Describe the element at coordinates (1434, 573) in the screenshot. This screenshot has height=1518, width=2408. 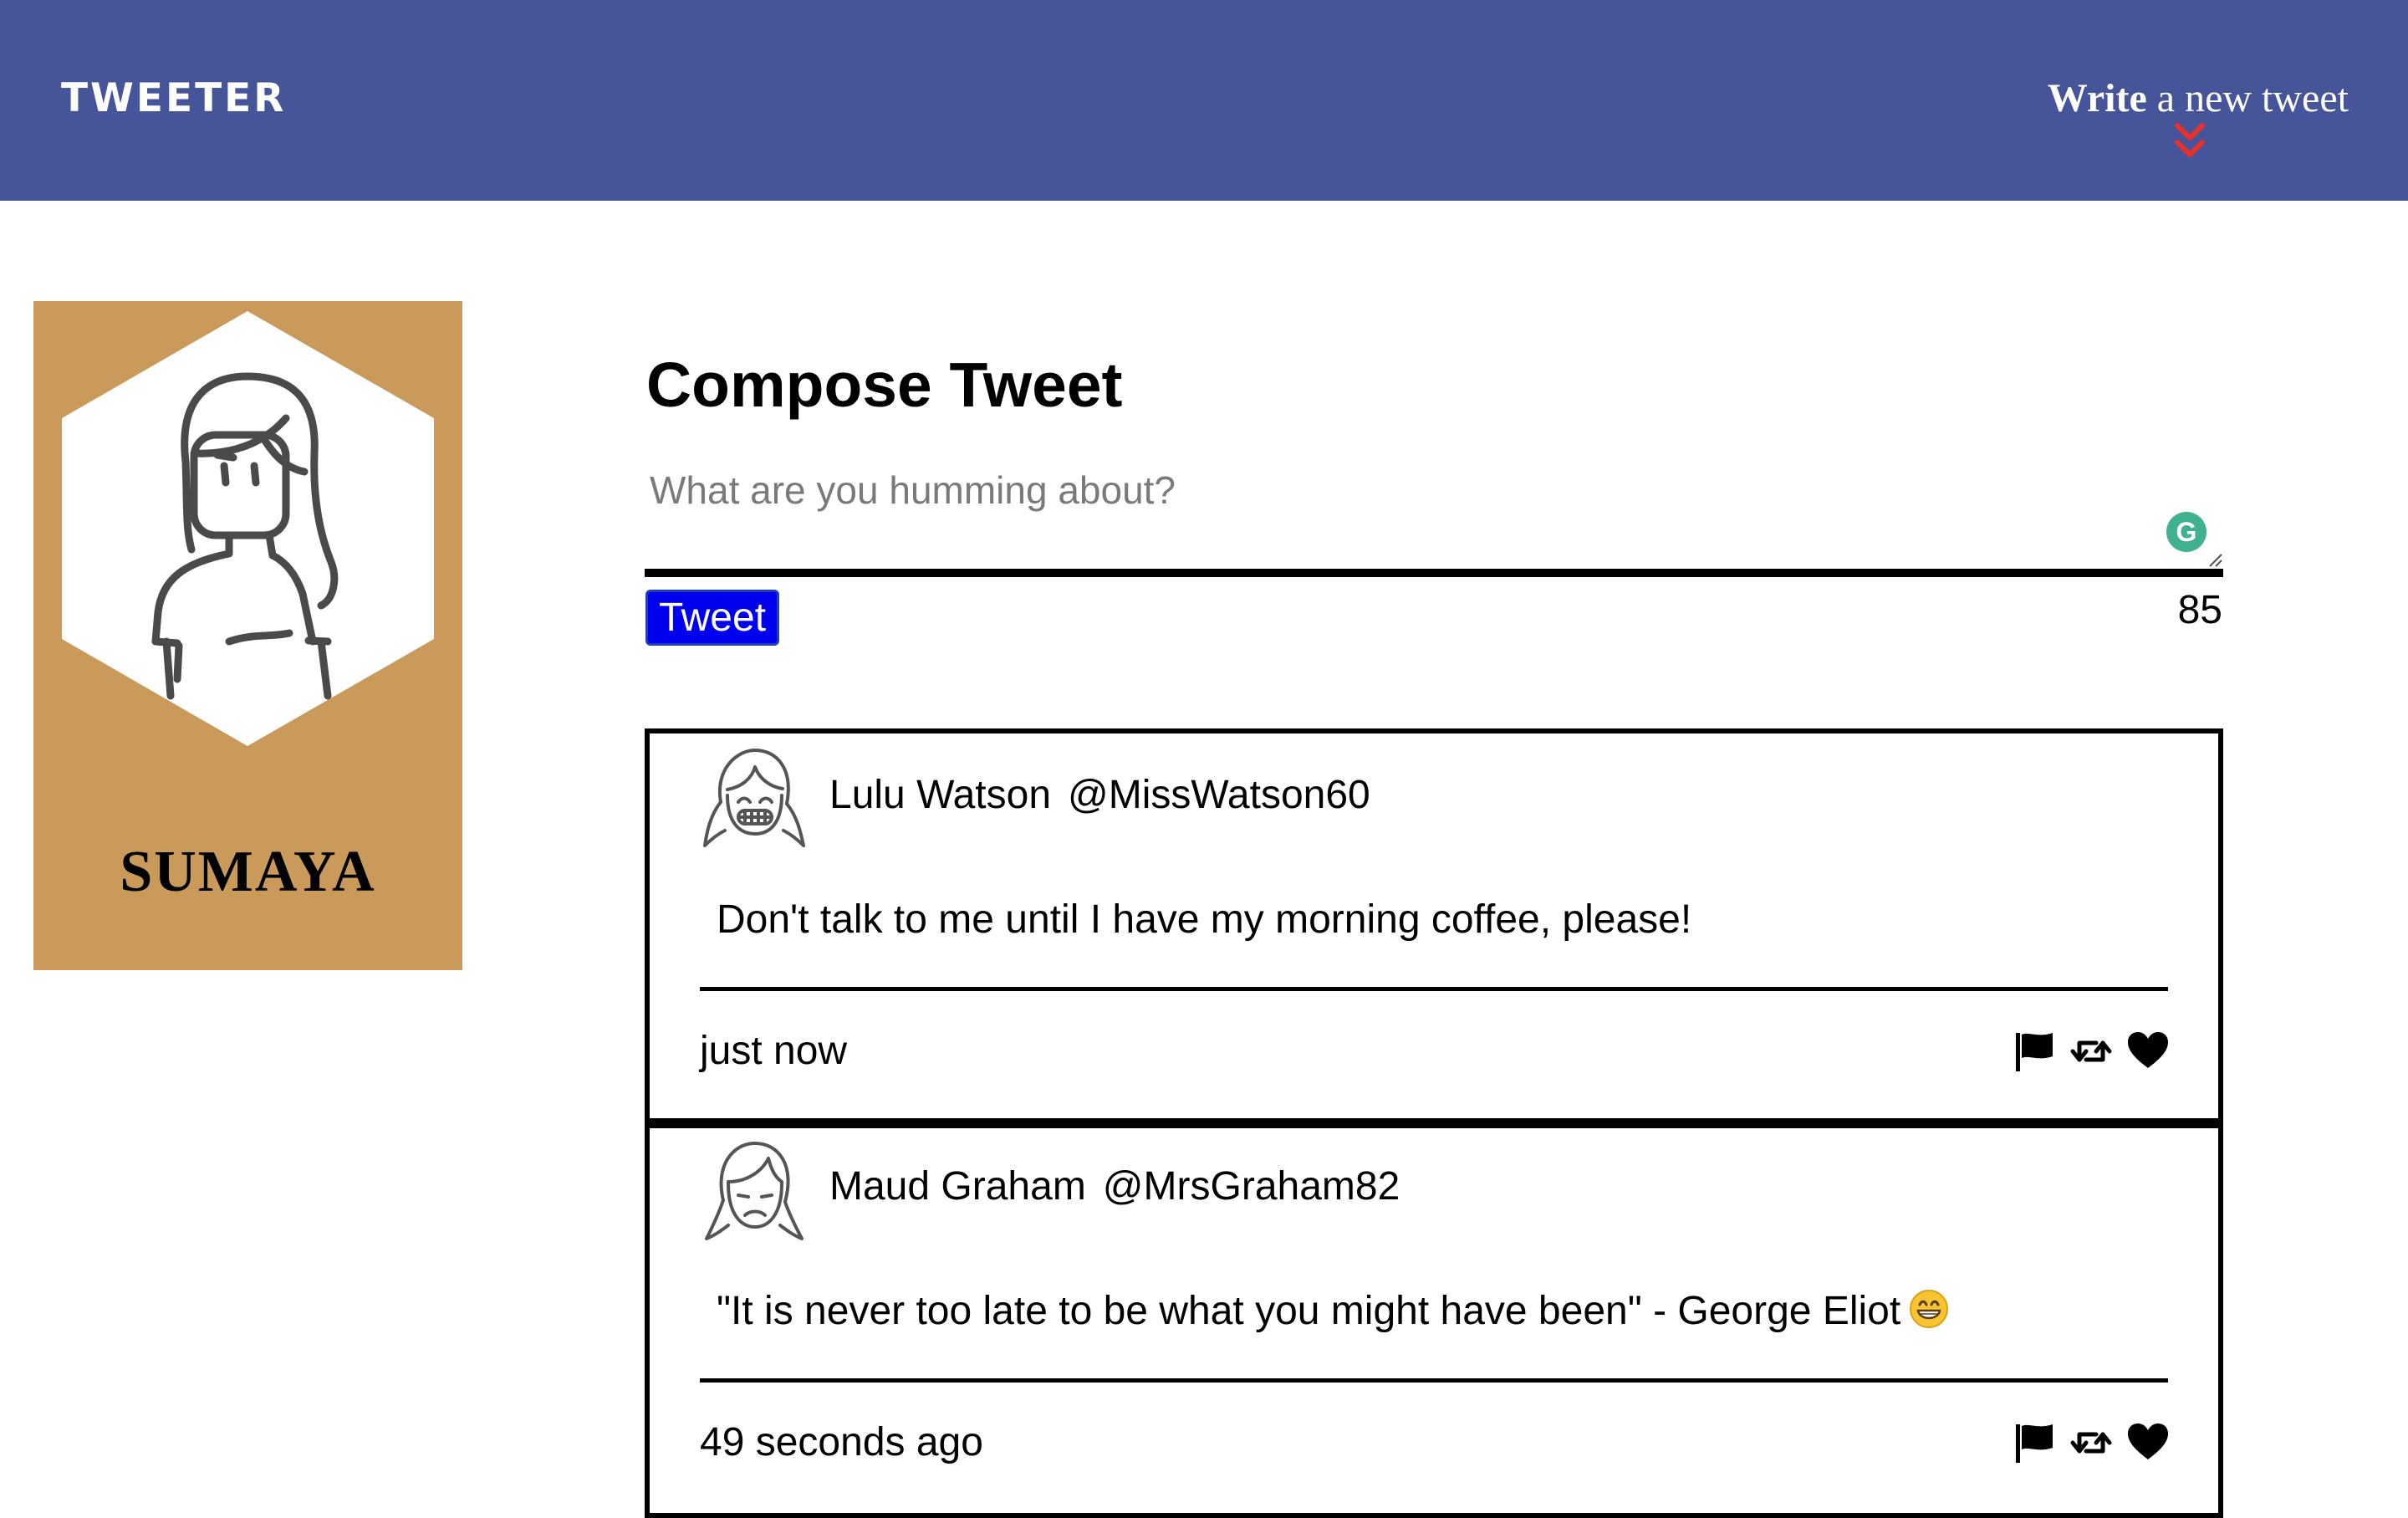
I see `compose-divider` at that location.